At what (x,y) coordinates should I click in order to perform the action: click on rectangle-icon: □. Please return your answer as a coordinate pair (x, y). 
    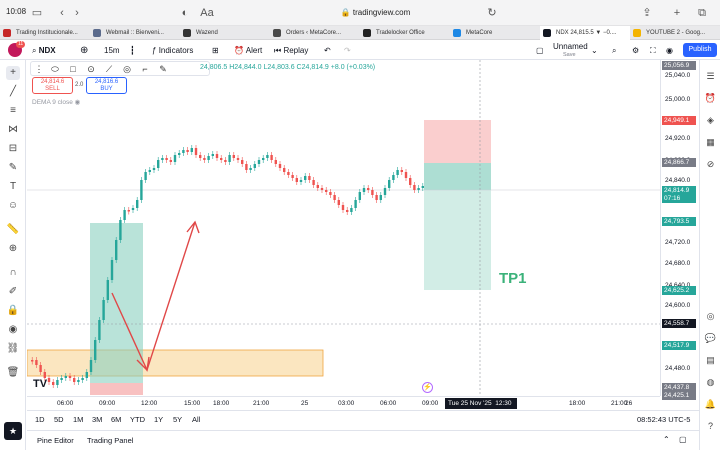
    Looking at the image, I should click on (73, 69).